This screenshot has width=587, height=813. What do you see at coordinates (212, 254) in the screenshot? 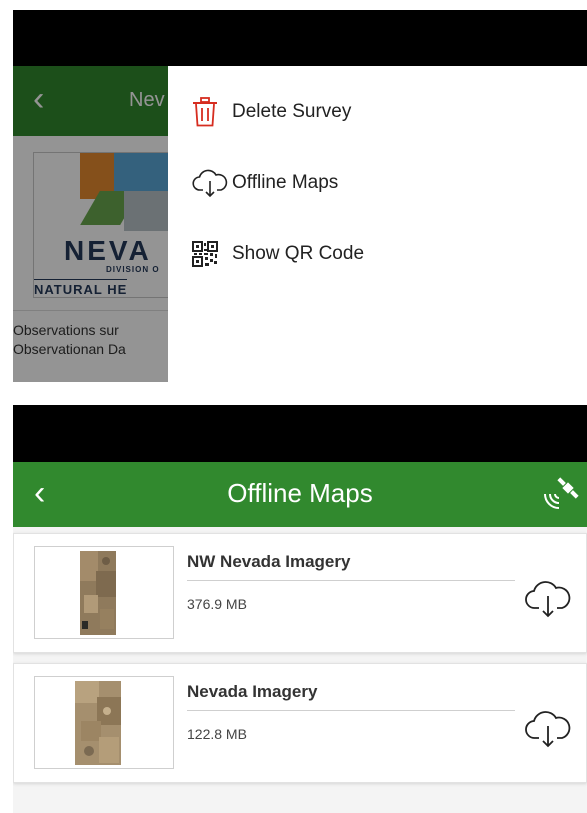
I see `qr-code-icon` at bounding box center [212, 254].